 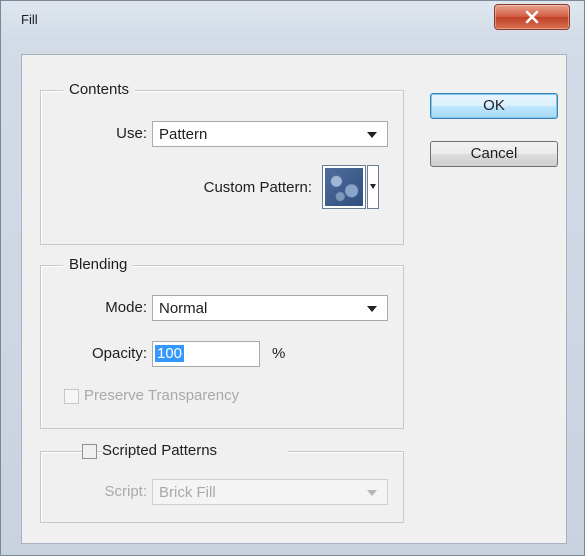 What do you see at coordinates (183, 308) in the screenshot?
I see `mode-select-value: Normal` at bounding box center [183, 308].